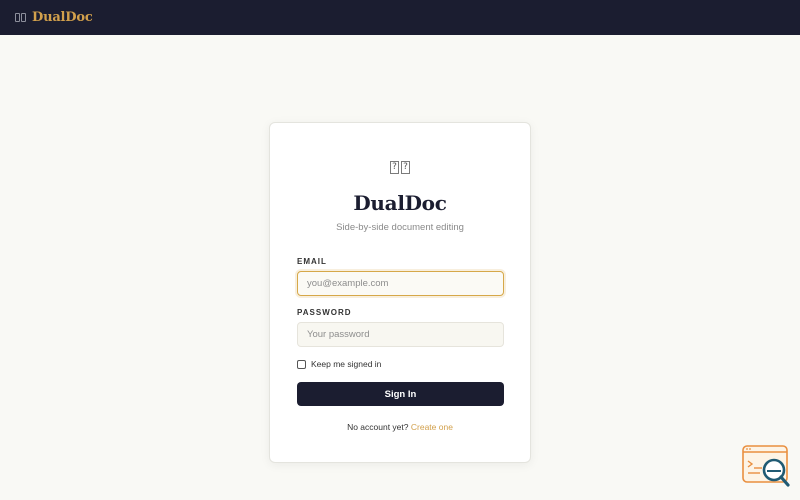 The width and height of the screenshot is (800, 500). What do you see at coordinates (405, 167) in the screenshot?
I see `document-right-icon: ?` at bounding box center [405, 167].